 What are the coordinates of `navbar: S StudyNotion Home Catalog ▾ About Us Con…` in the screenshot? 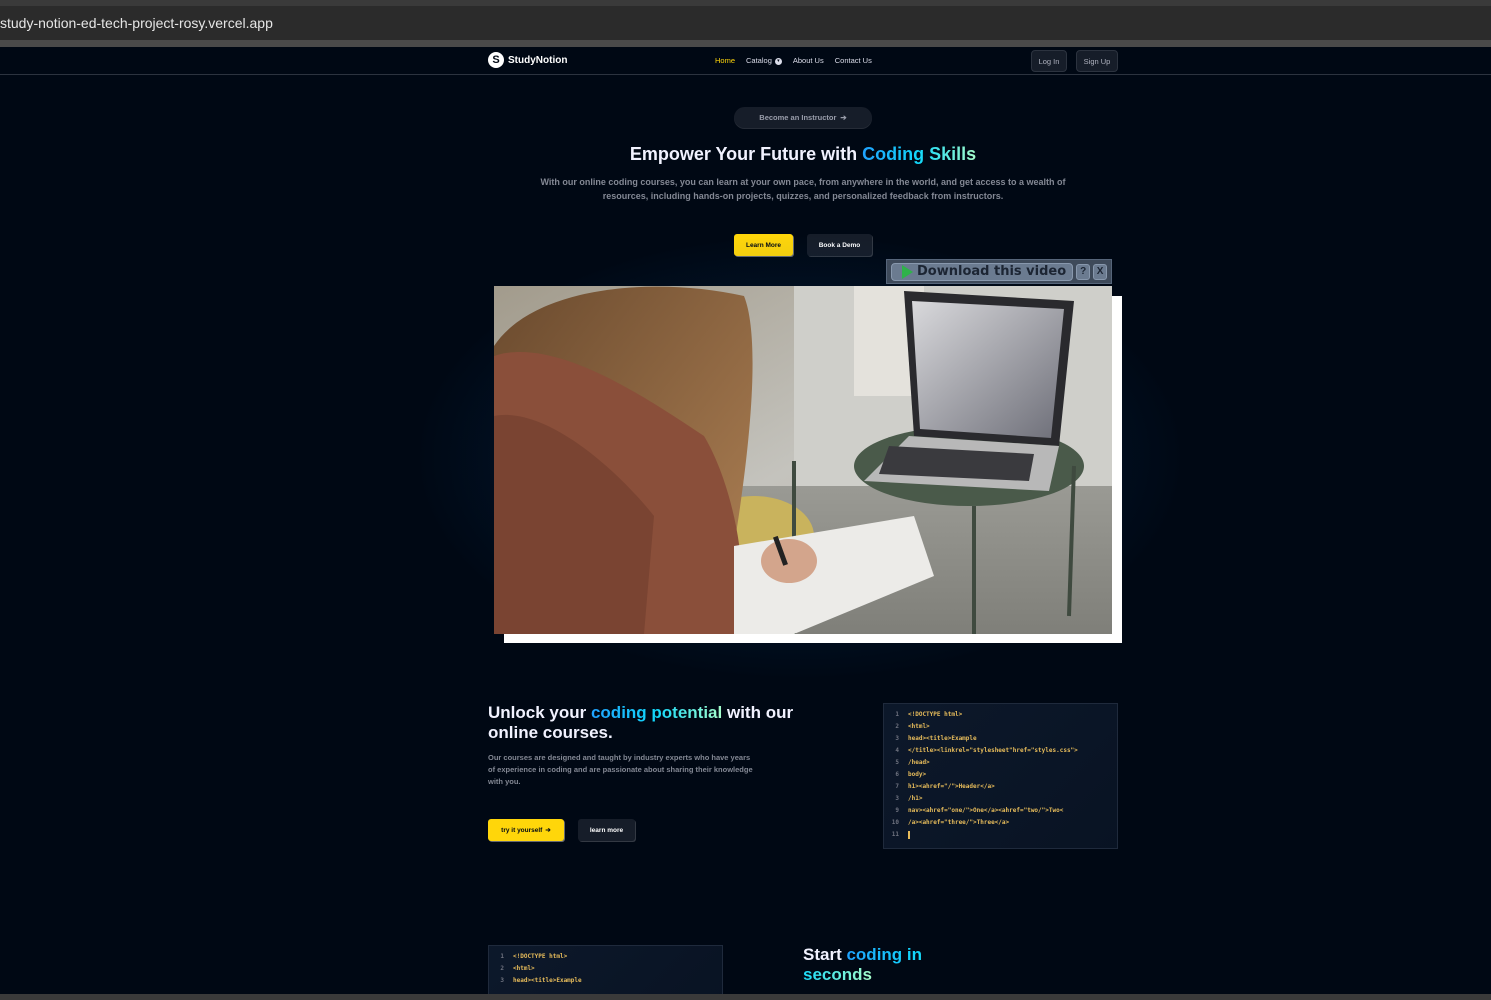 It's located at (745, 61).